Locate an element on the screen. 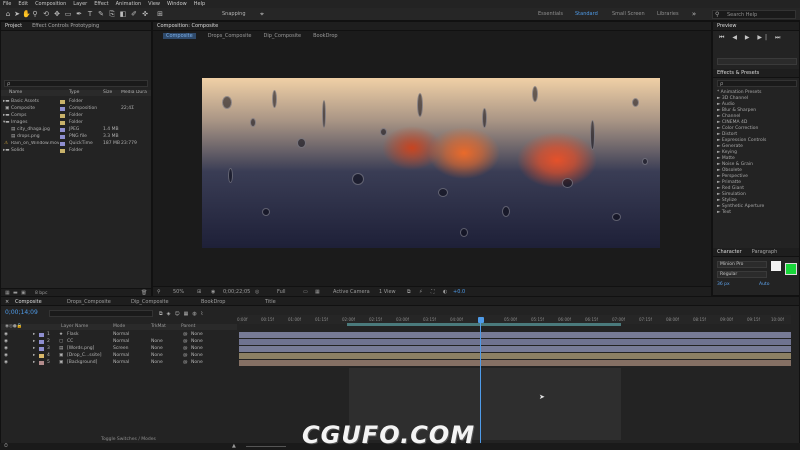 The image size is (800, 450). list-item: ▸▬ Solids Folder is located at coordinates (76, 151).